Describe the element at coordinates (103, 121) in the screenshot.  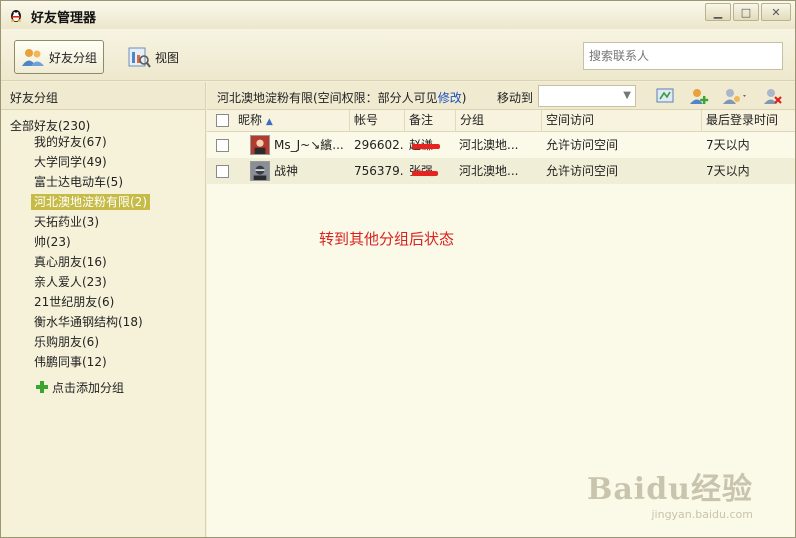
I see `group-all-friends: 全部好友(230)` at that location.